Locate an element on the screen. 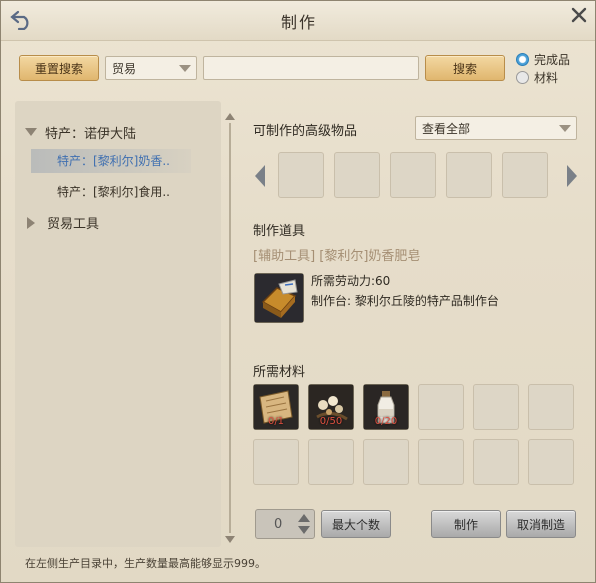  radio-unselected-icon is located at coordinates (522, 77).